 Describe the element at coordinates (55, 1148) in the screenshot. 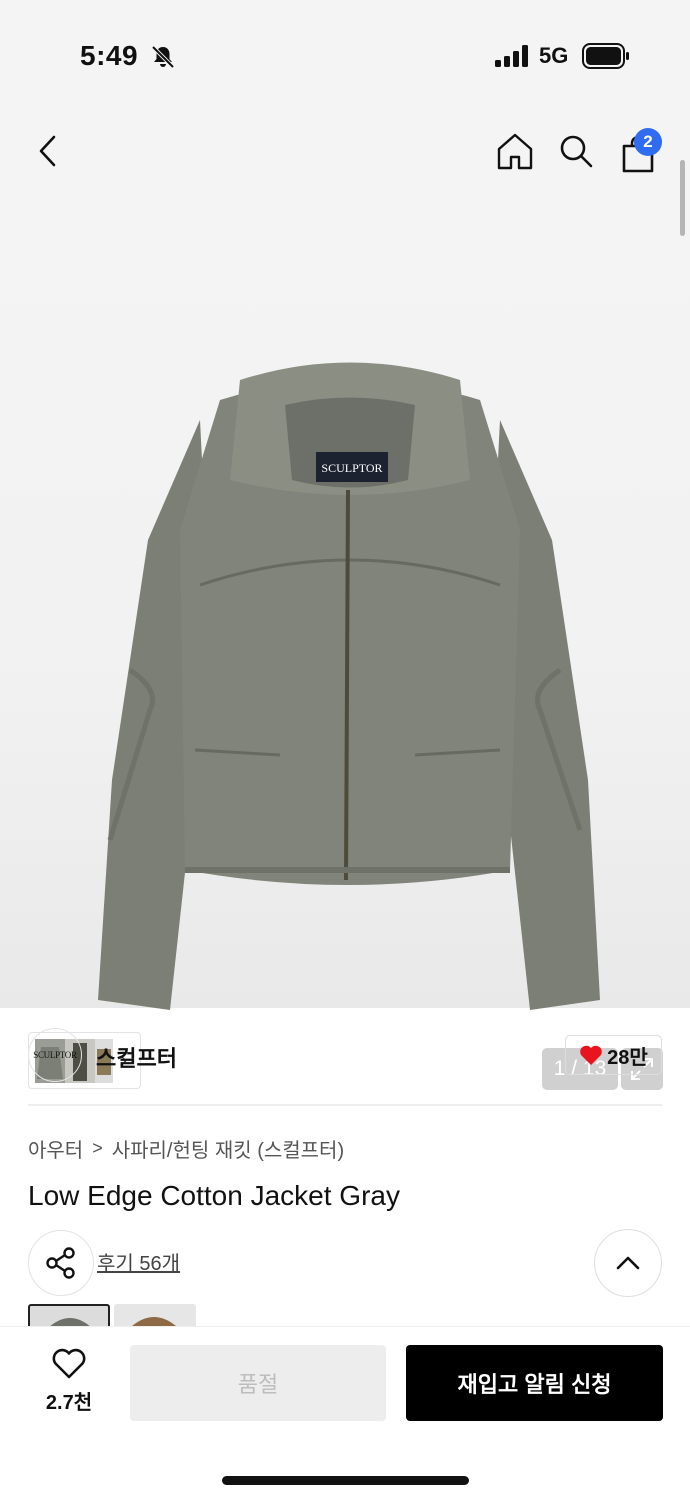

I see `breadcrumb-category: 아우터` at that location.